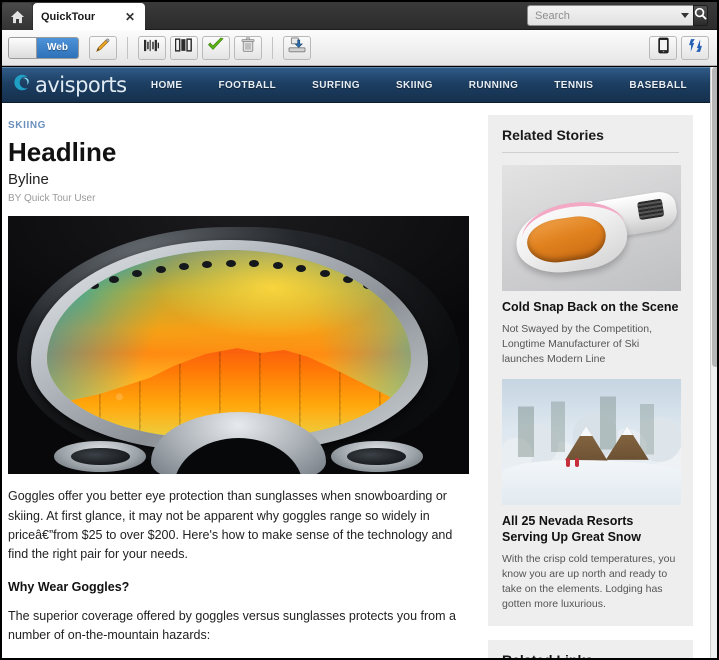  What do you see at coordinates (167, 85) in the screenshot?
I see `nav-item-home: HOME` at bounding box center [167, 85].